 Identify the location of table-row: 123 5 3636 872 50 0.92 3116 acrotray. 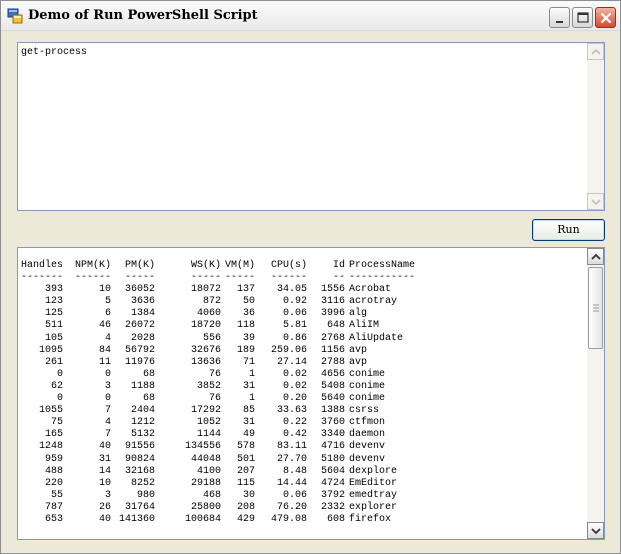
(223, 302).